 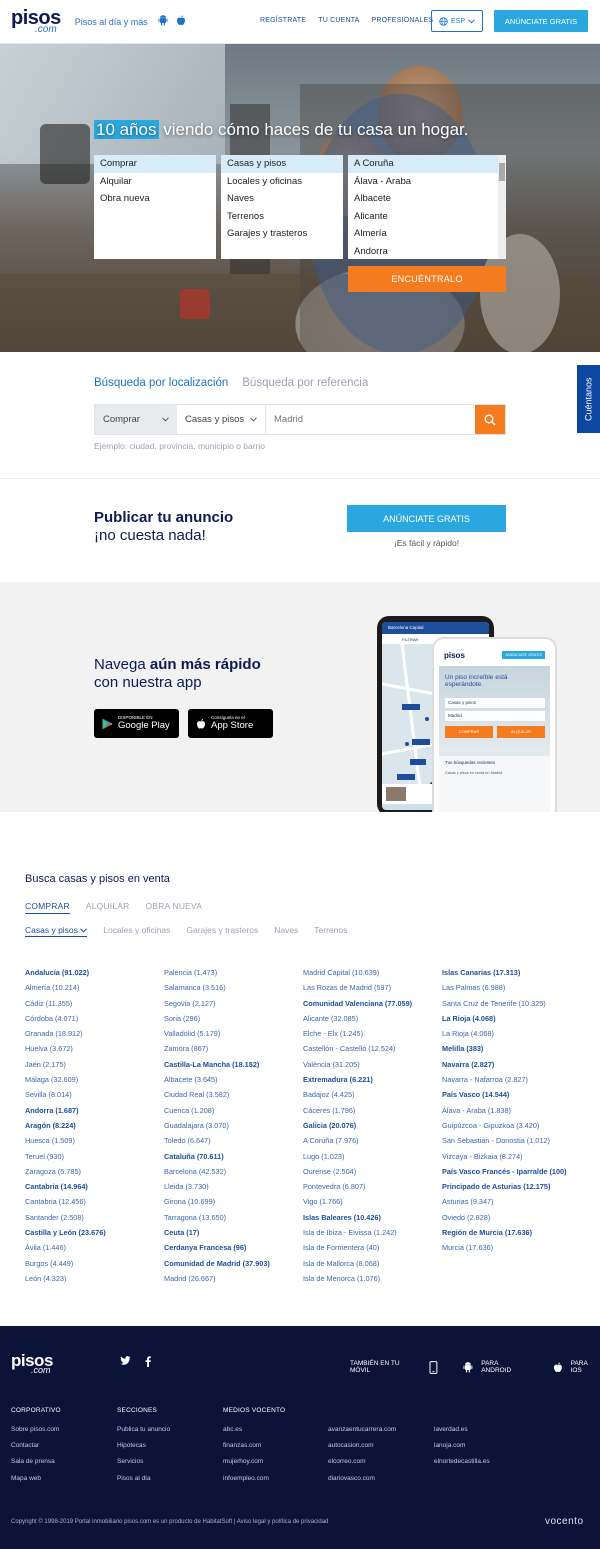 What do you see at coordinates (233, 1156) in the screenshot?
I see `region-link: Cataluña (70.611)` at bounding box center [233, 1156].